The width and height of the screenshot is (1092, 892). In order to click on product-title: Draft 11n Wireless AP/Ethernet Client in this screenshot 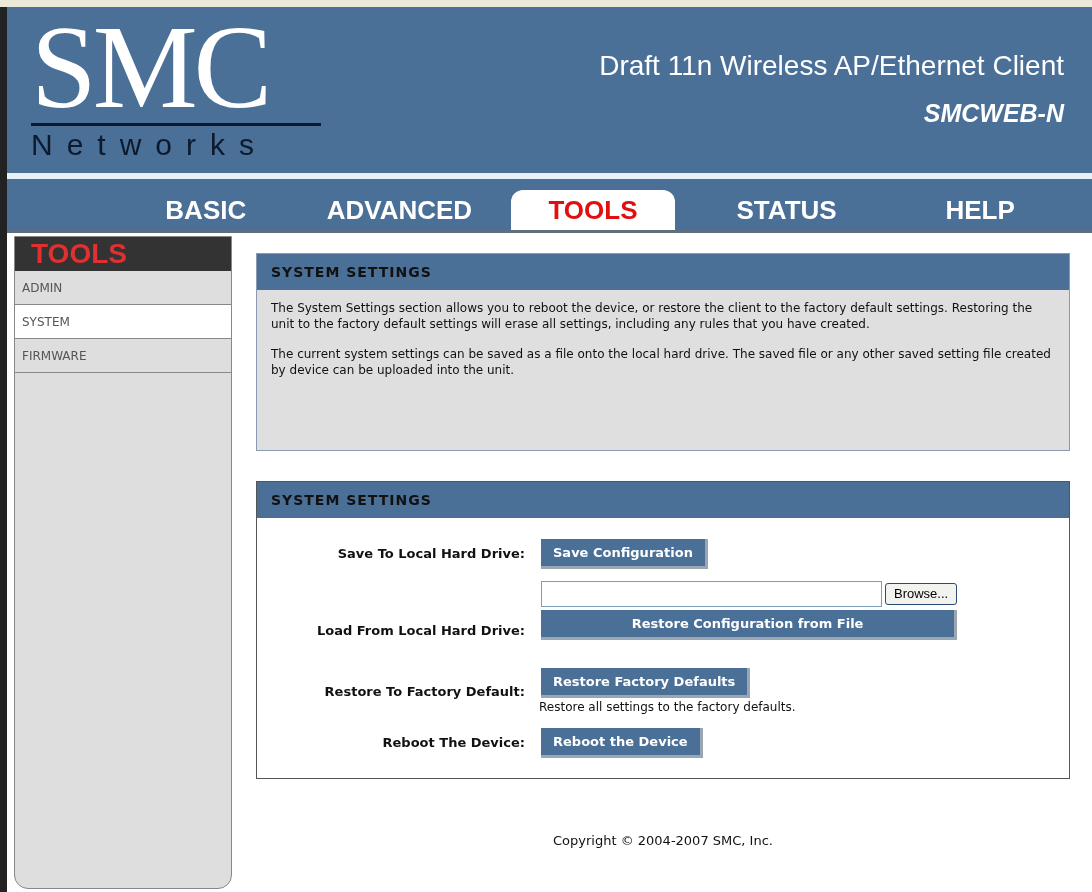, I will do `click(831, 66)`.